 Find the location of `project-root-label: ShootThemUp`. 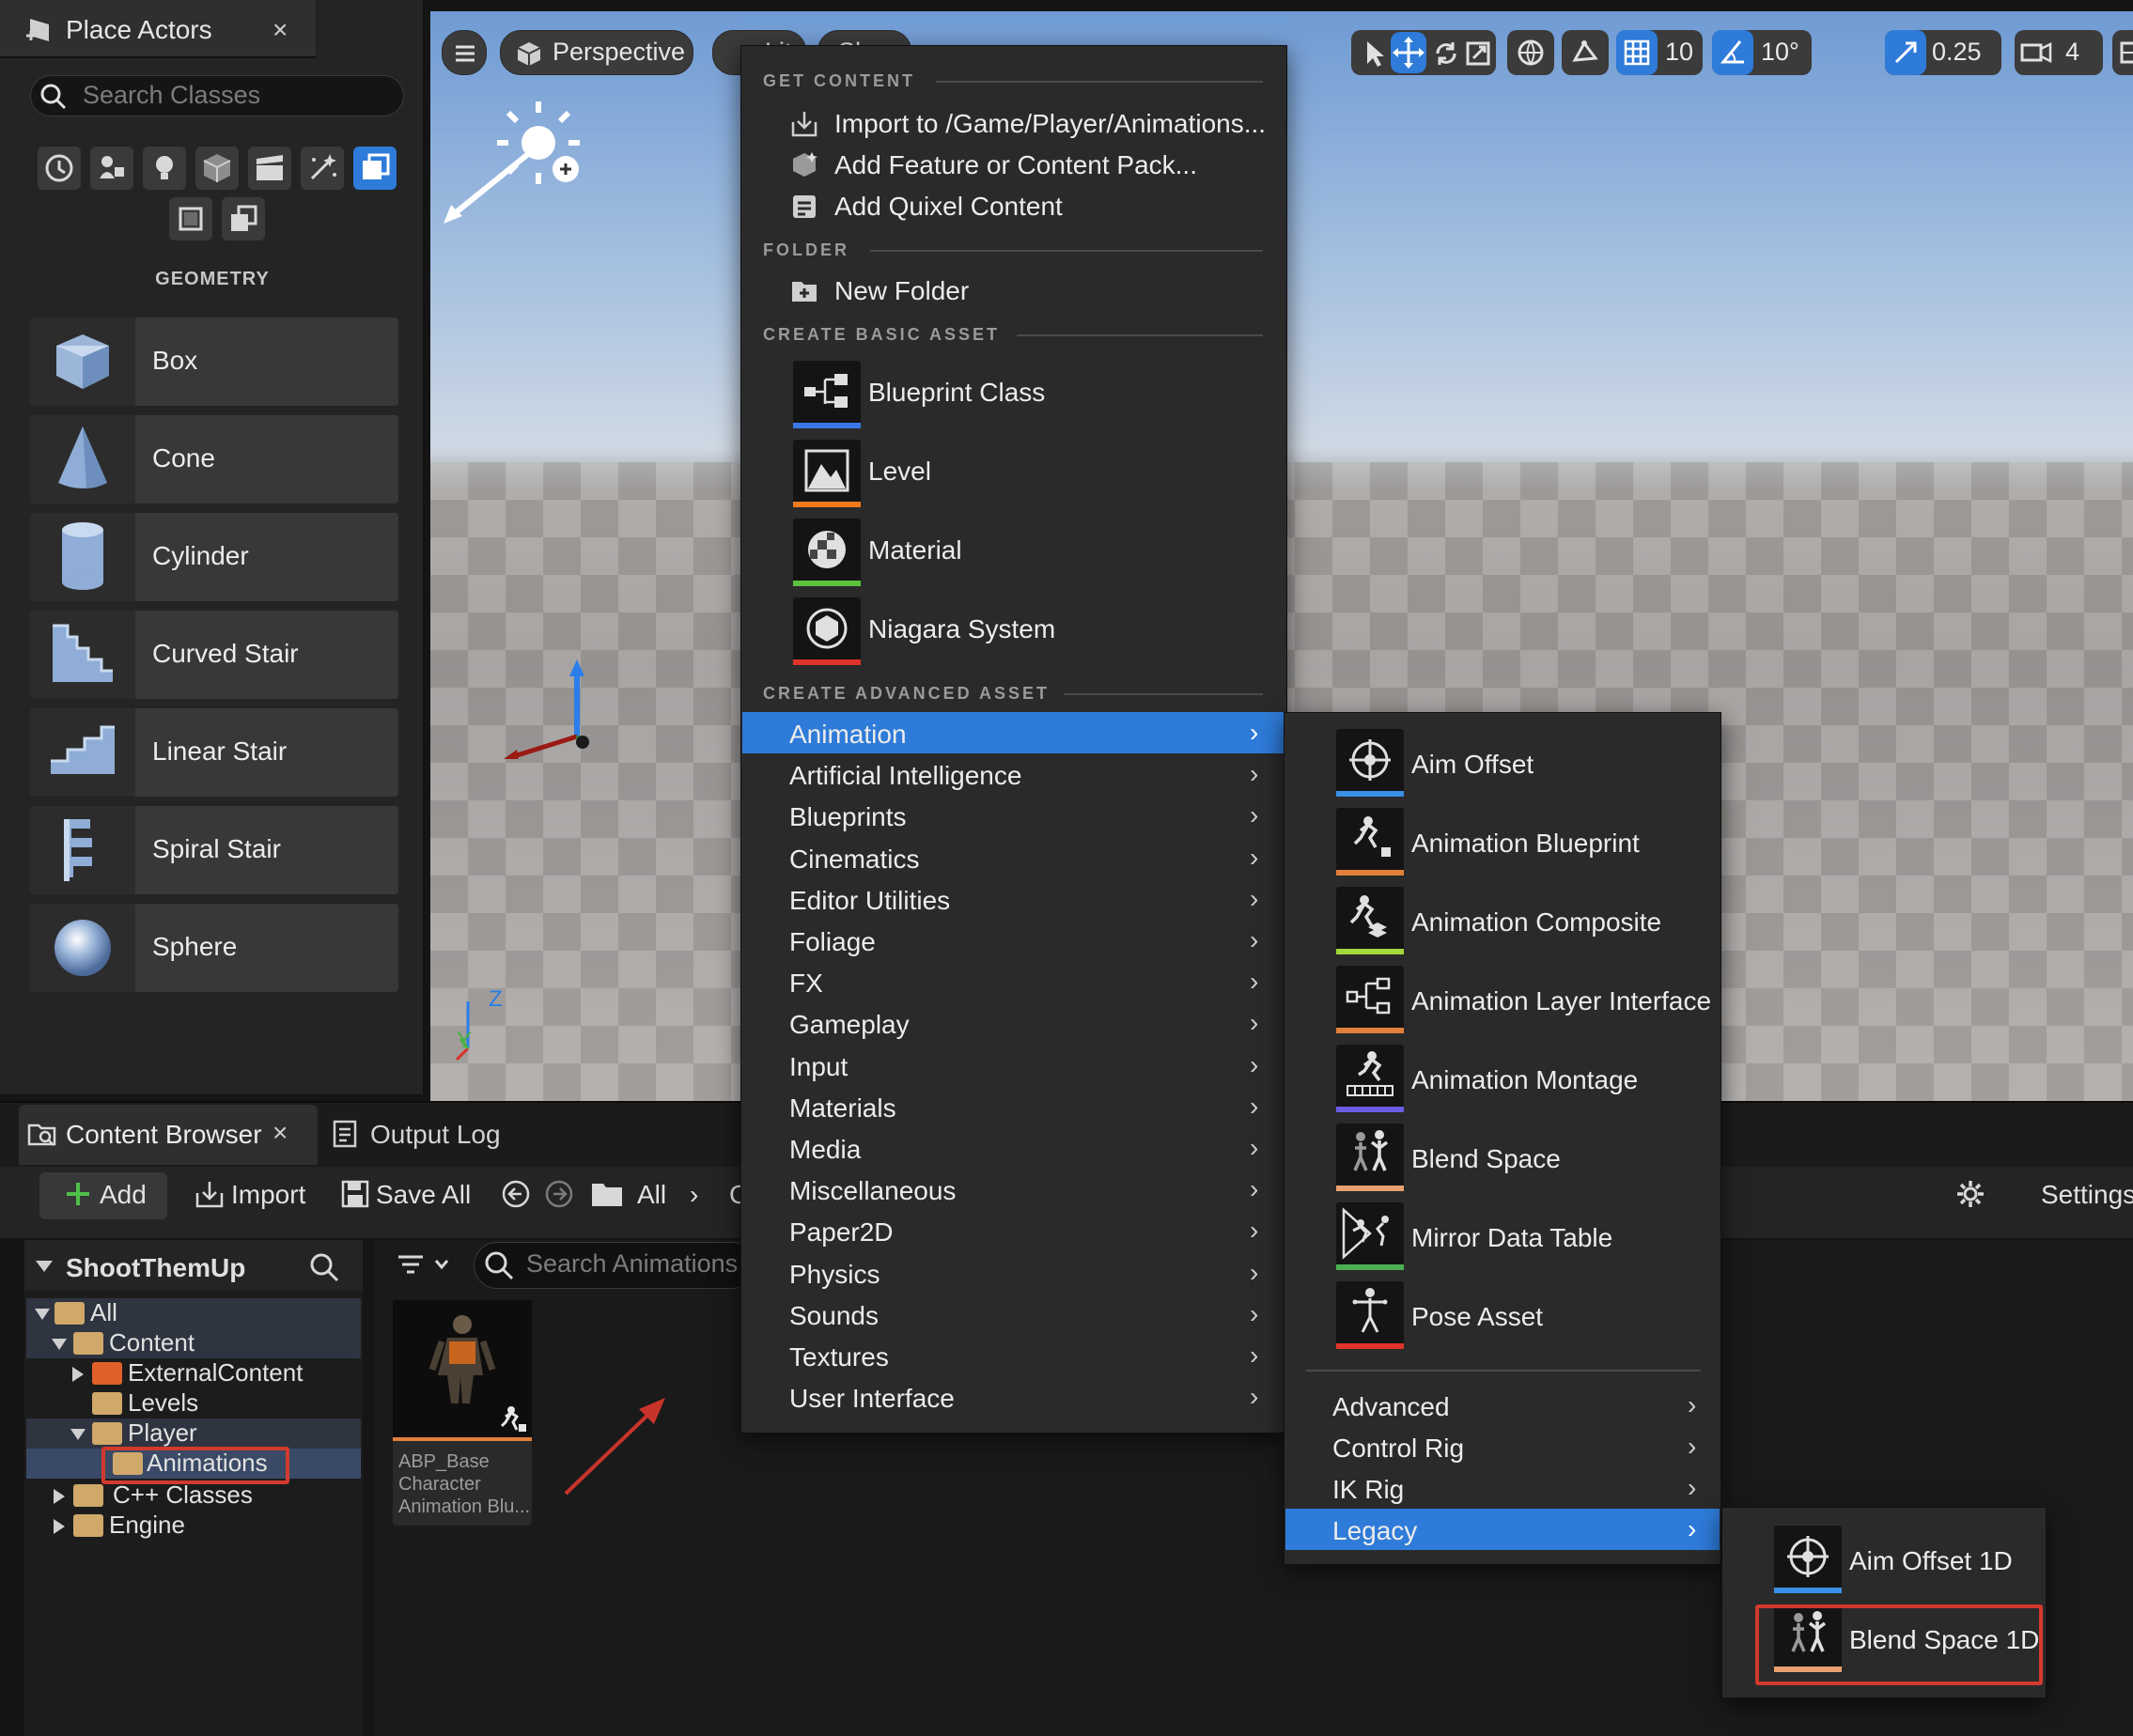

project-root-label: ShootThemUp is located at coordinates (155, 1268).